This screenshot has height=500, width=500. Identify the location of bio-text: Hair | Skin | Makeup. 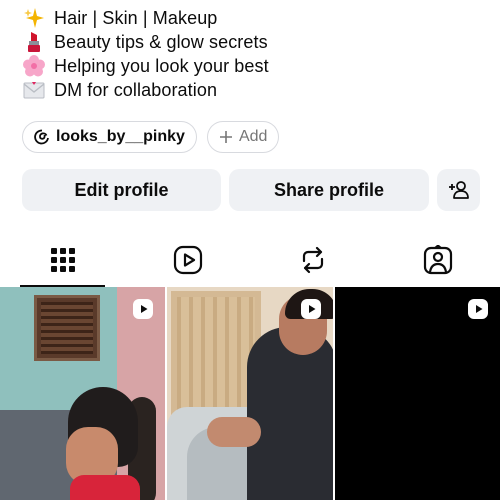
(136, 17).